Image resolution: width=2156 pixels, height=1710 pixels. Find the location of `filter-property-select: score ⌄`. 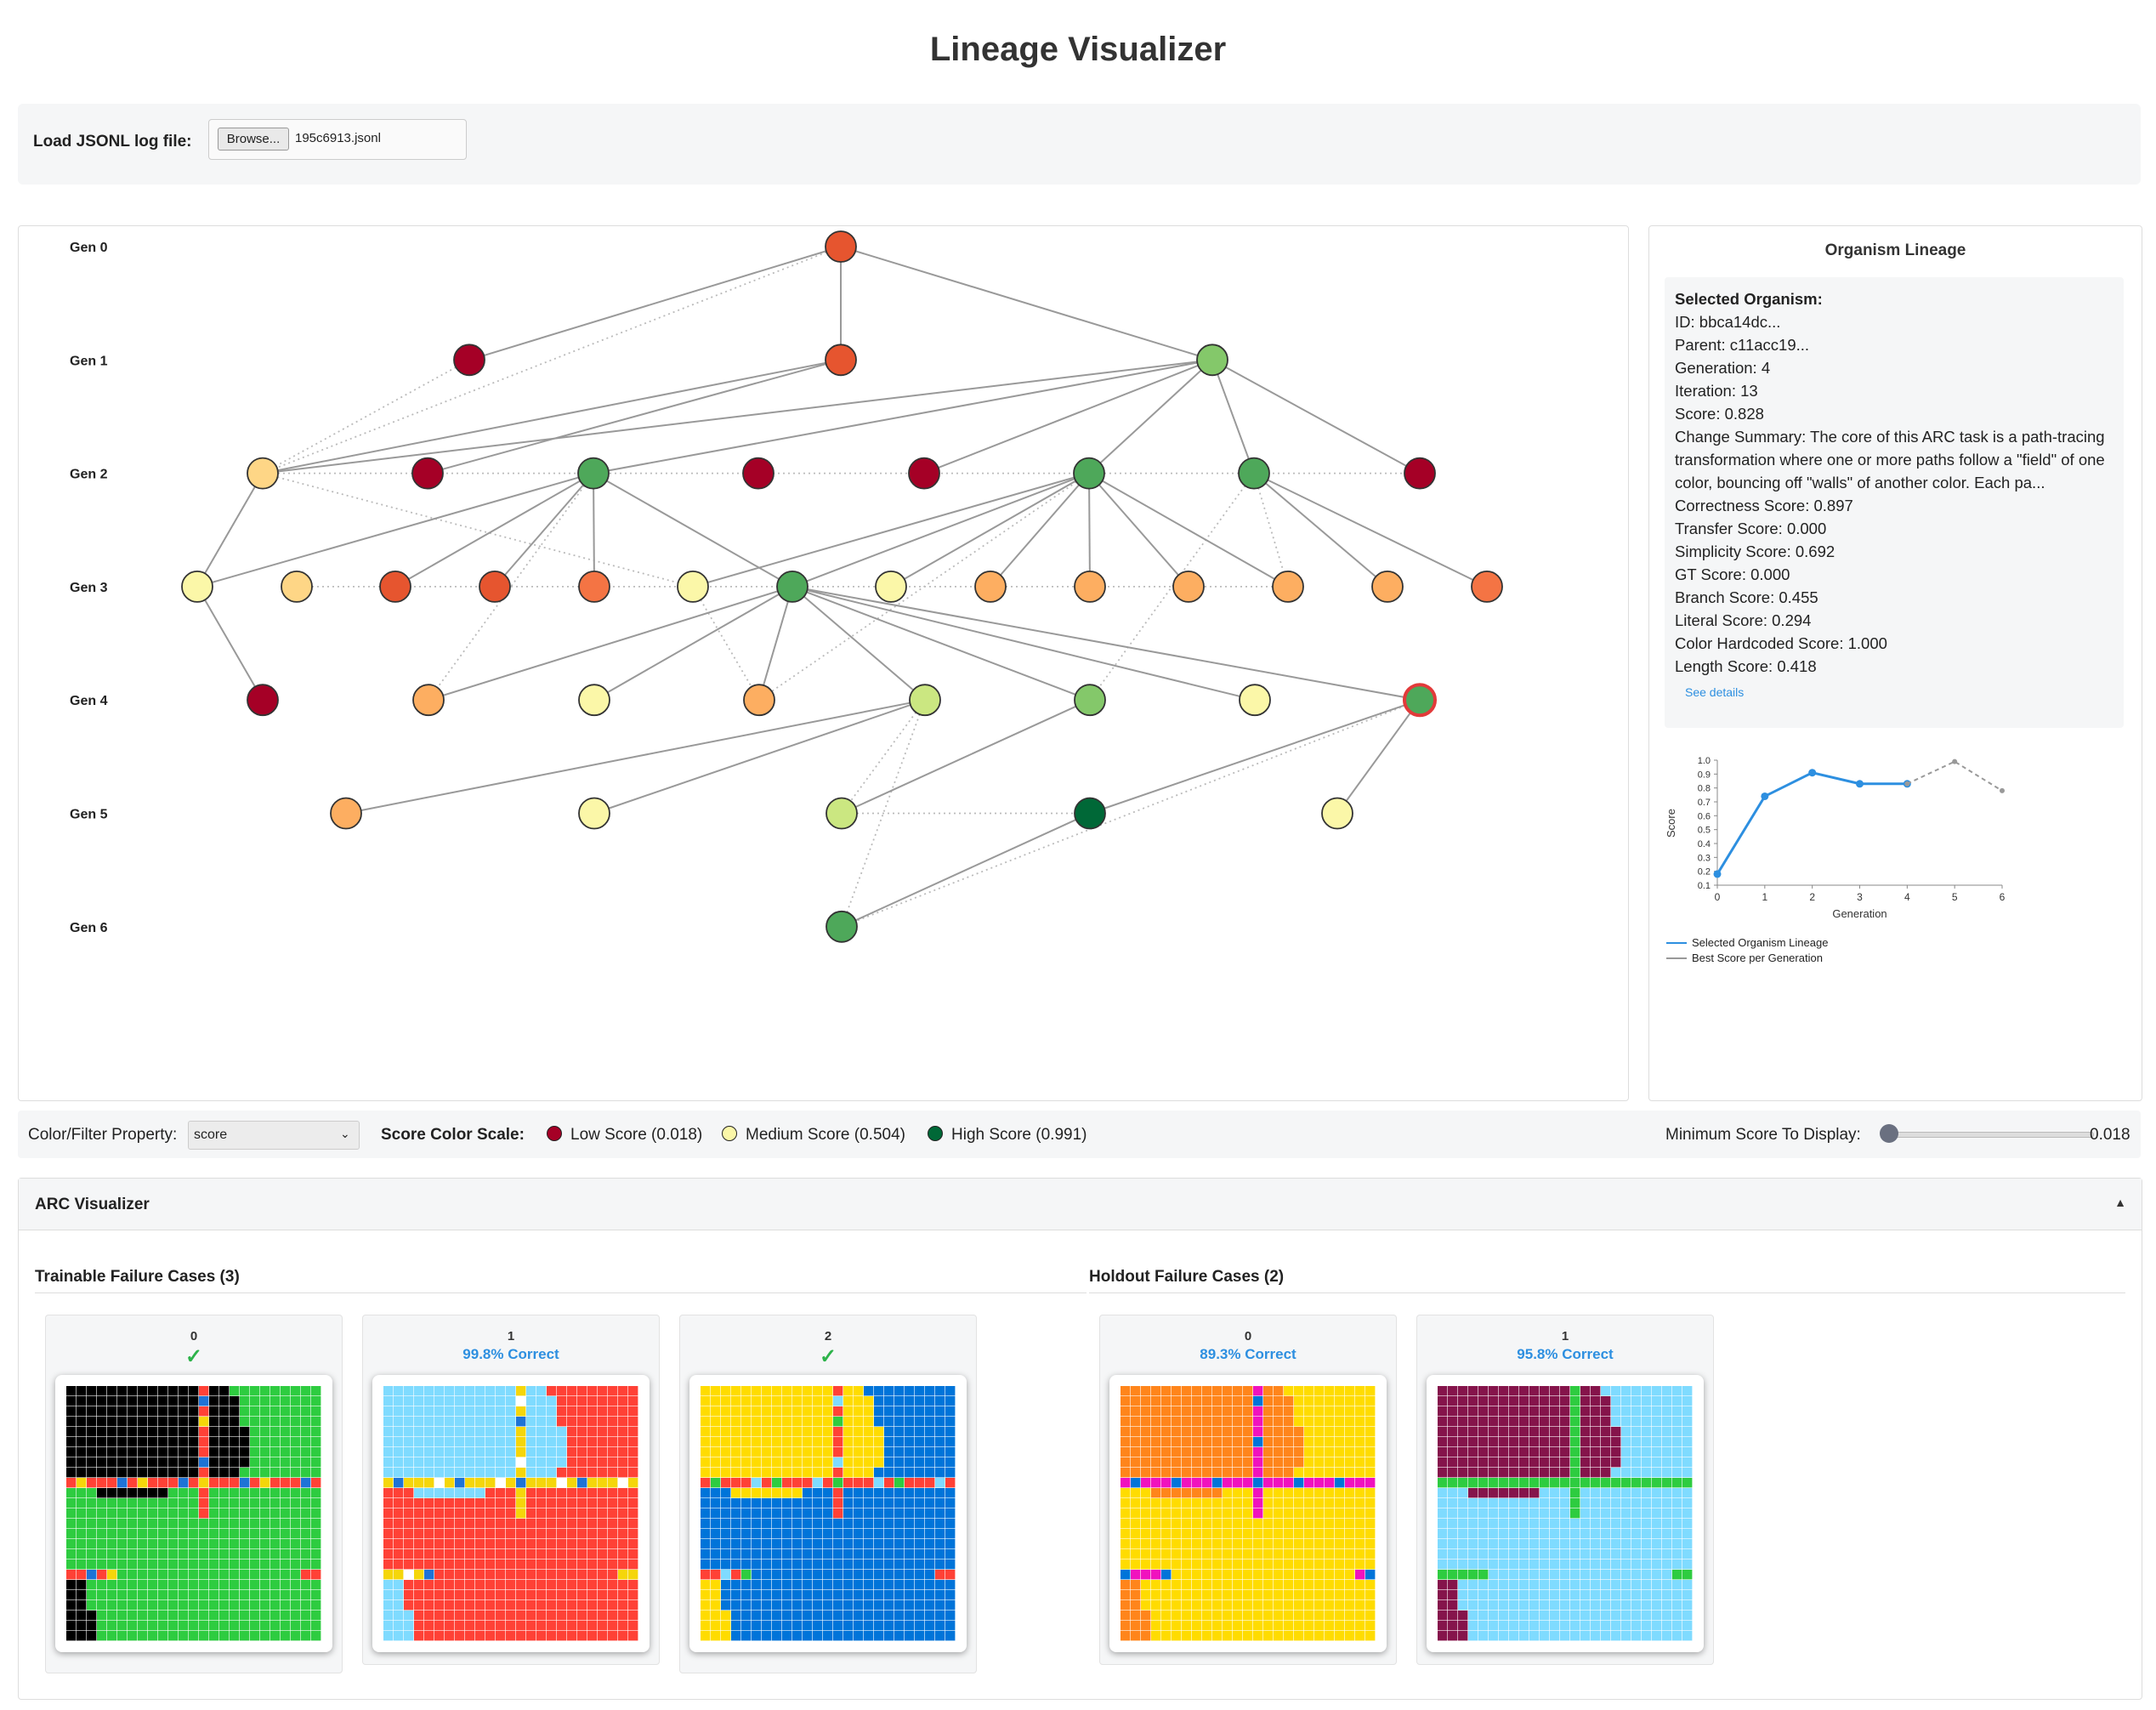

filter-property-select: score ⌄ is located at coordinates (274, 1135).